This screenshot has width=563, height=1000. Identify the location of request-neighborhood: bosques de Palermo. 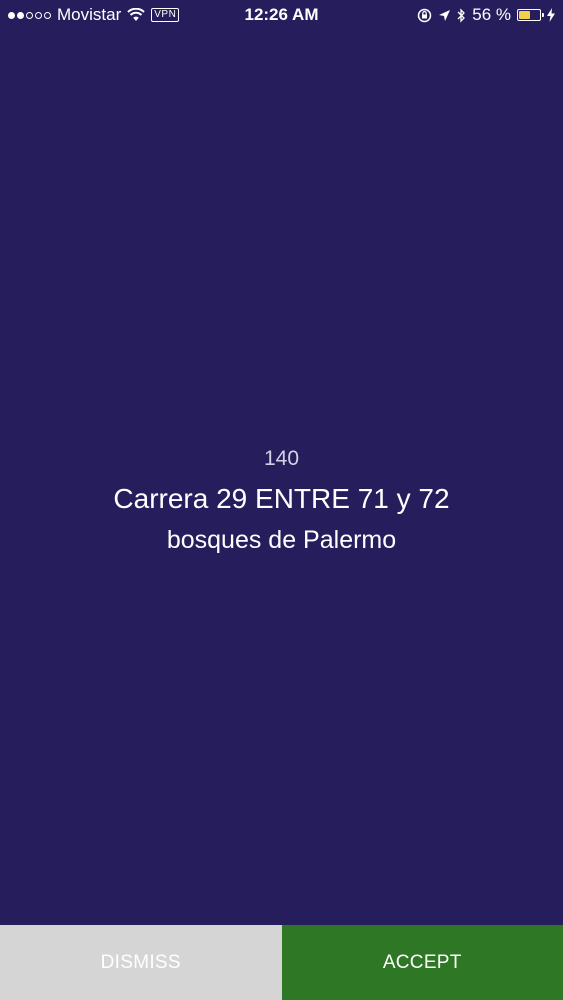
(281, 540).